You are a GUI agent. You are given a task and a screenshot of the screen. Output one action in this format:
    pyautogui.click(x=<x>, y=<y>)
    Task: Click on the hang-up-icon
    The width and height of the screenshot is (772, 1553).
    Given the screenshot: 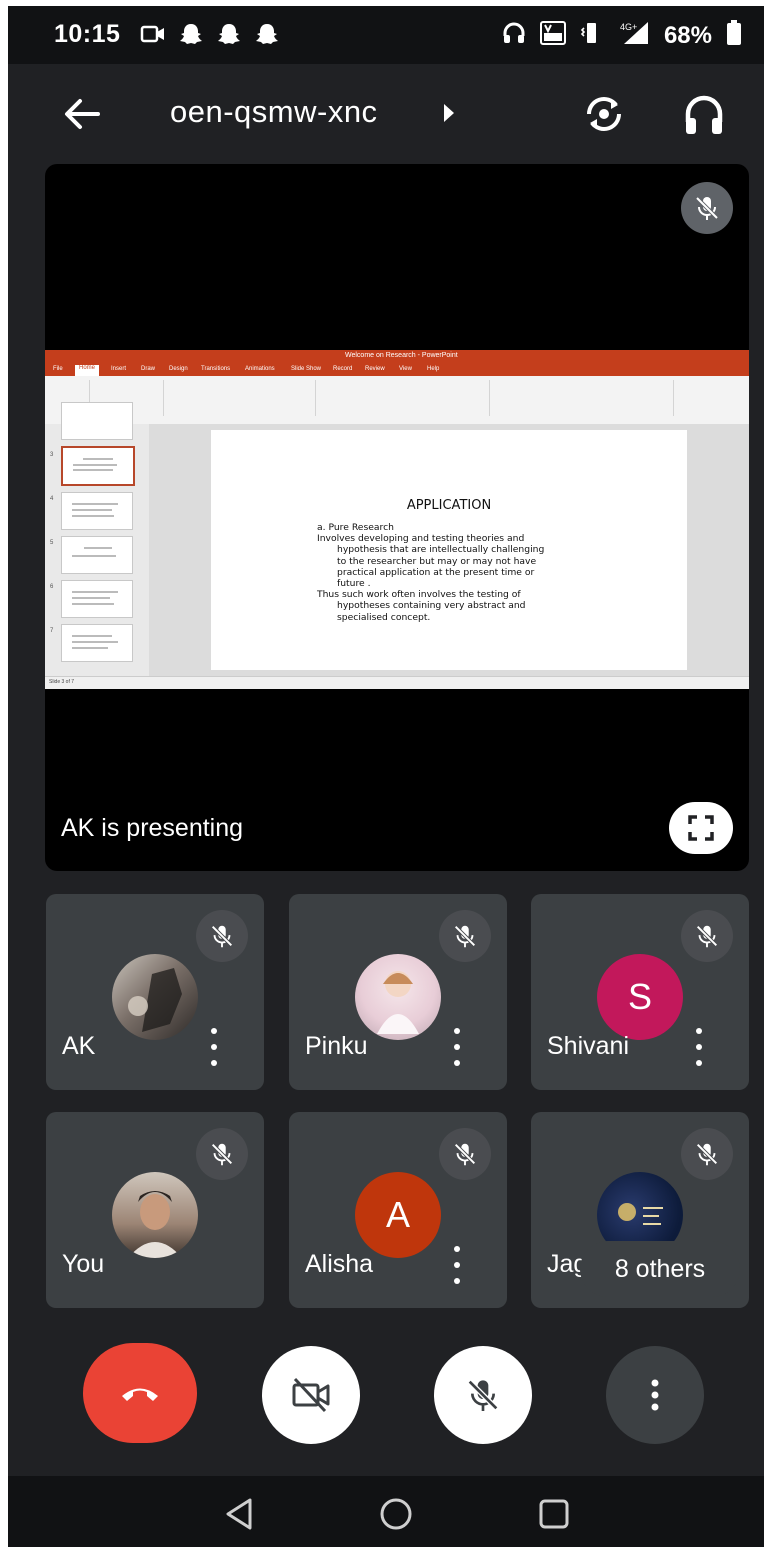 What is the action you would take?
    pyautogui.click(x=140, y=1394)
    